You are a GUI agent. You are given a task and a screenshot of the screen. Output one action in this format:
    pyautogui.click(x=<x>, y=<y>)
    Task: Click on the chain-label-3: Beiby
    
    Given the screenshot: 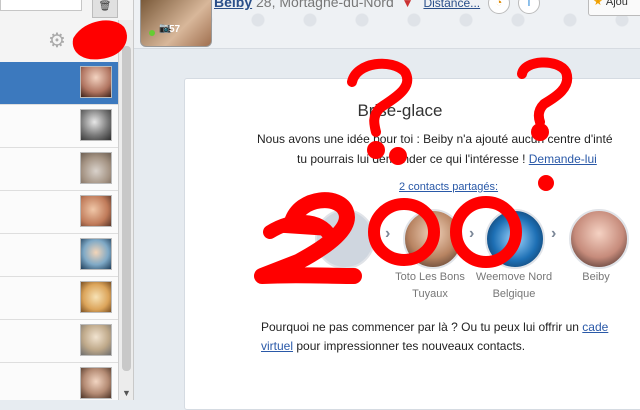 What is the action you would take?
    pyautogui.click(x=595, y=277)
    